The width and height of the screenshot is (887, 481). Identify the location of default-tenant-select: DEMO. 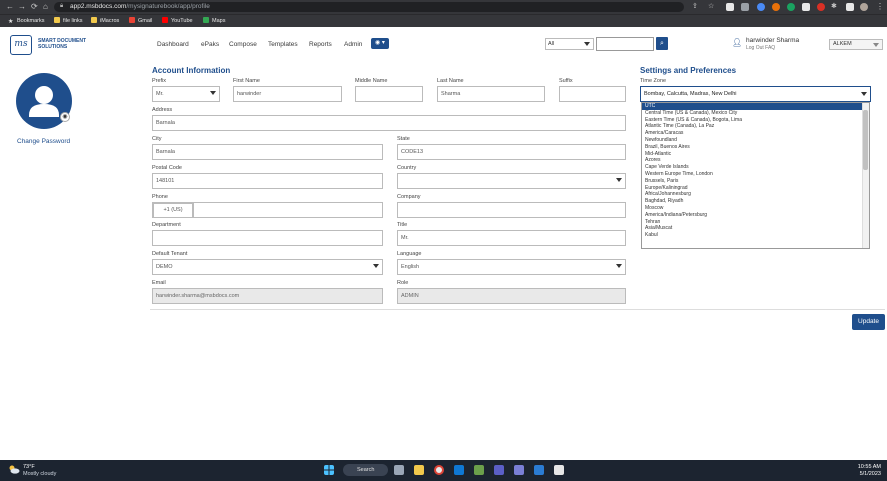
(267, 267).